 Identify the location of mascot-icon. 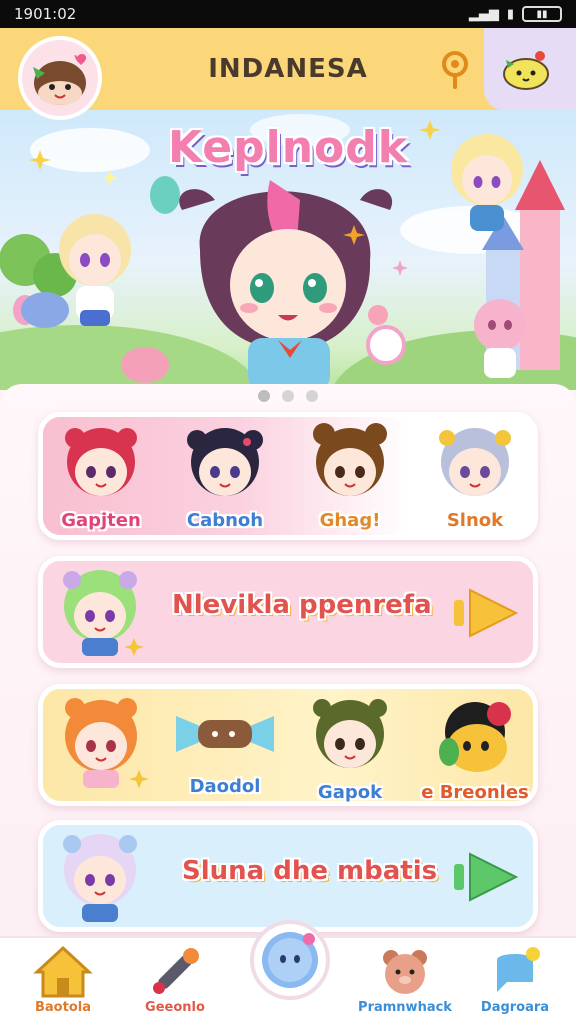
(526, 70).